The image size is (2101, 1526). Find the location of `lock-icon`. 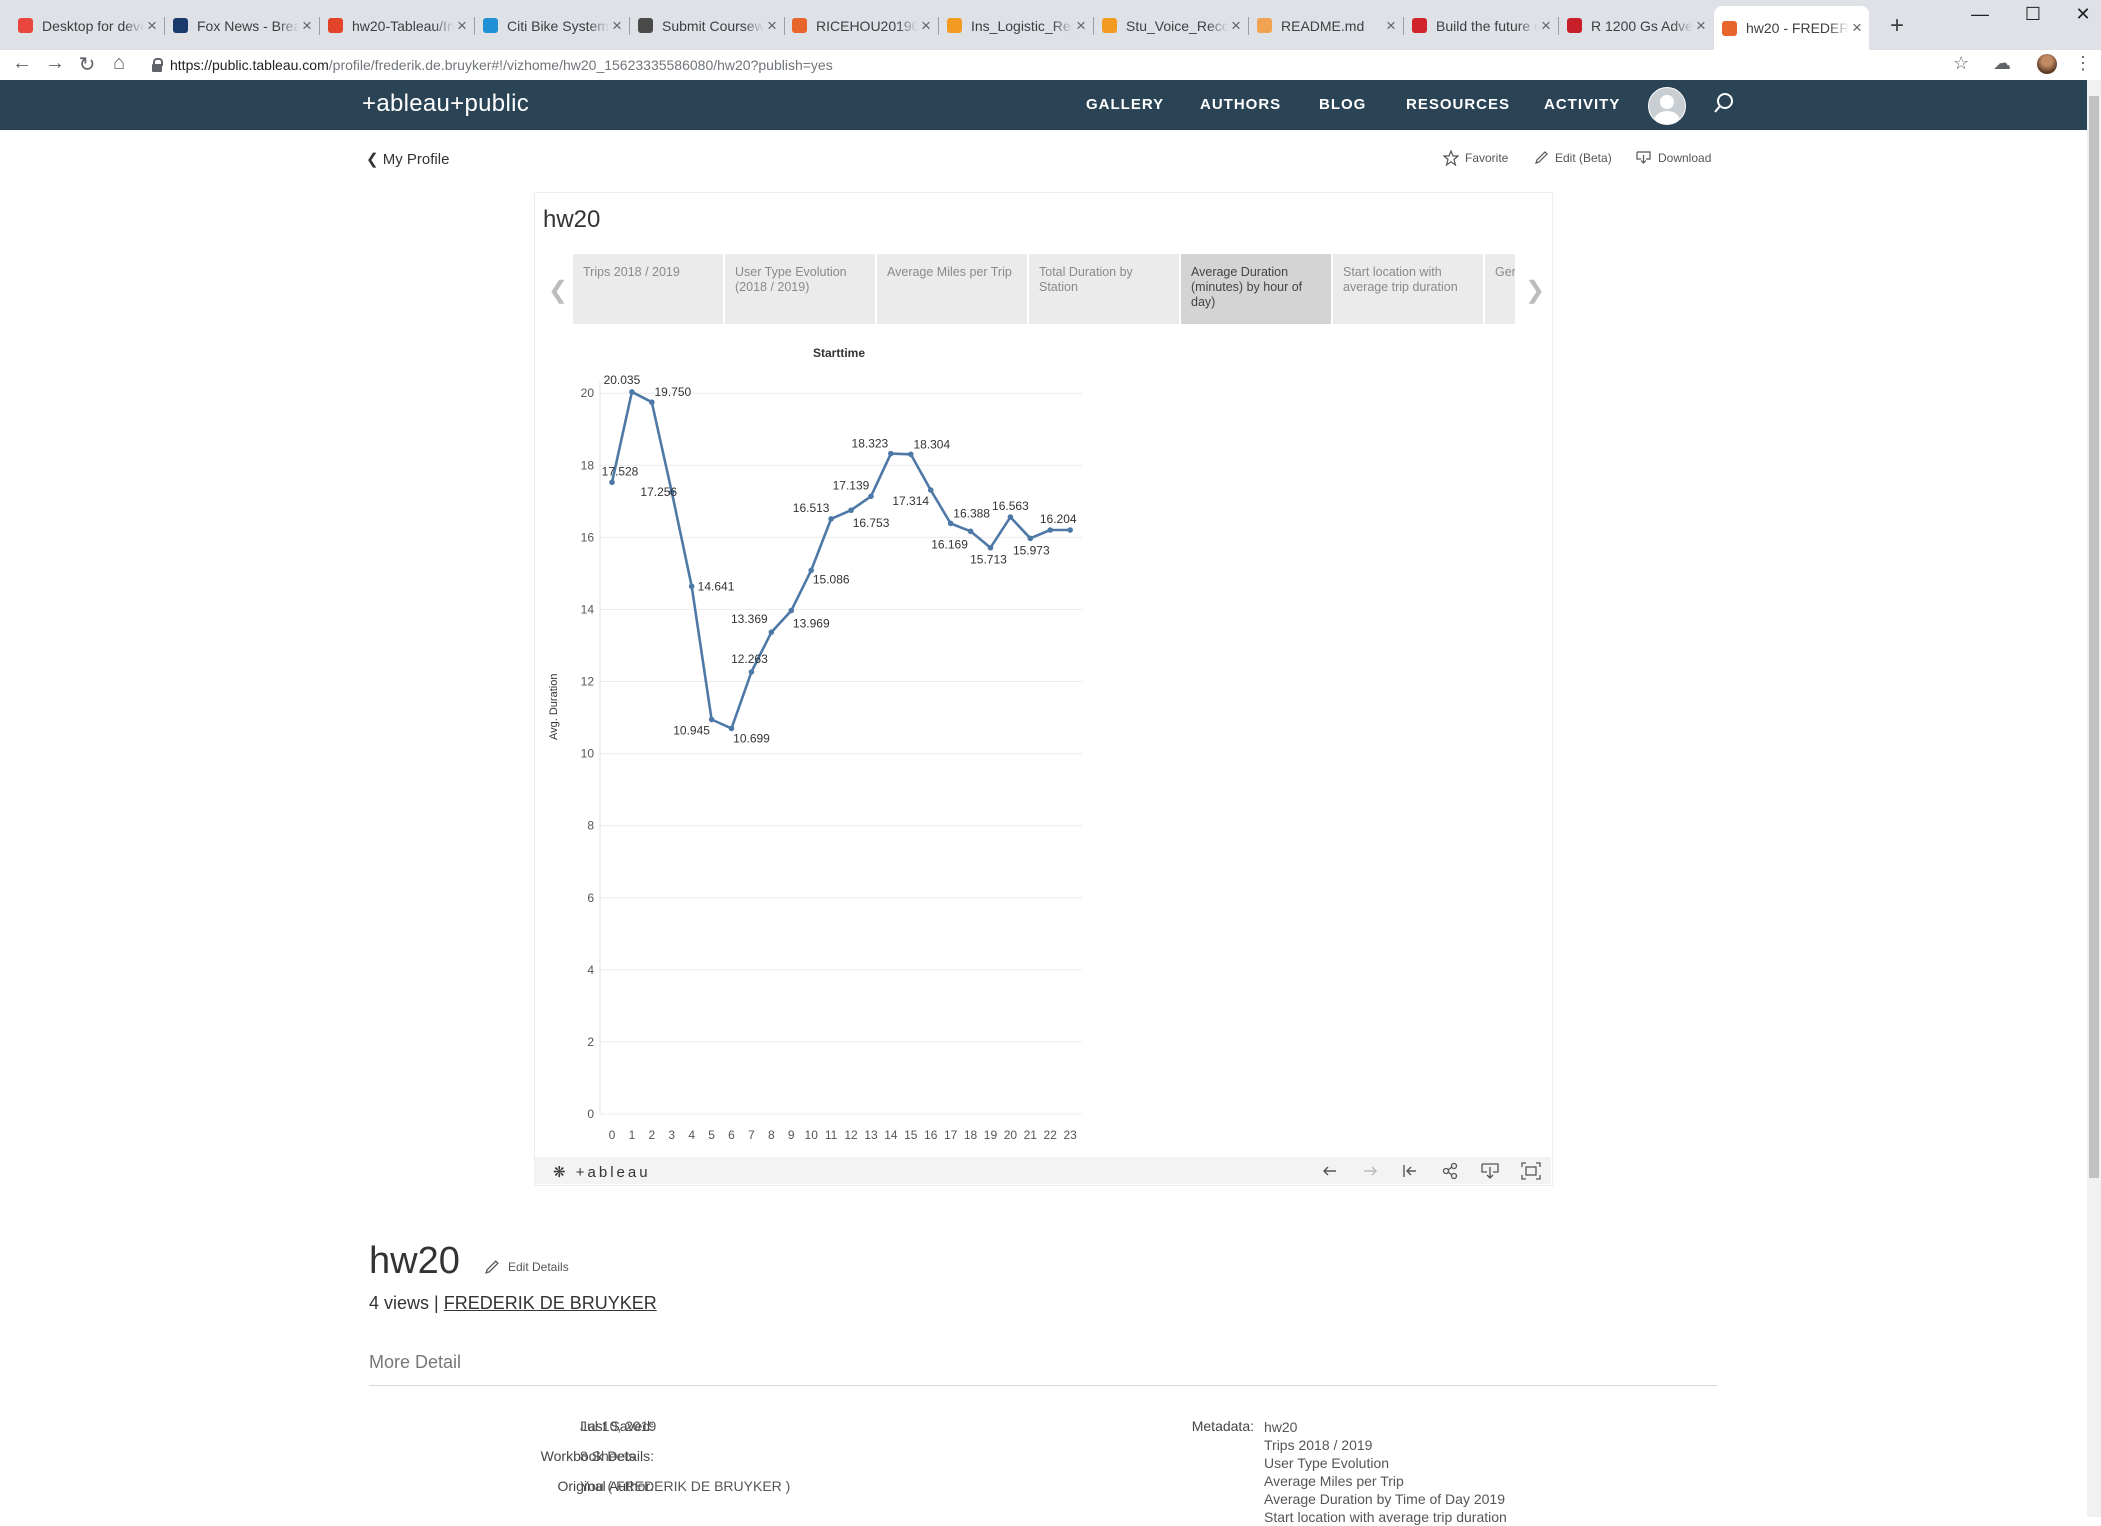

lock-icon is located at coordinates (157, 65).